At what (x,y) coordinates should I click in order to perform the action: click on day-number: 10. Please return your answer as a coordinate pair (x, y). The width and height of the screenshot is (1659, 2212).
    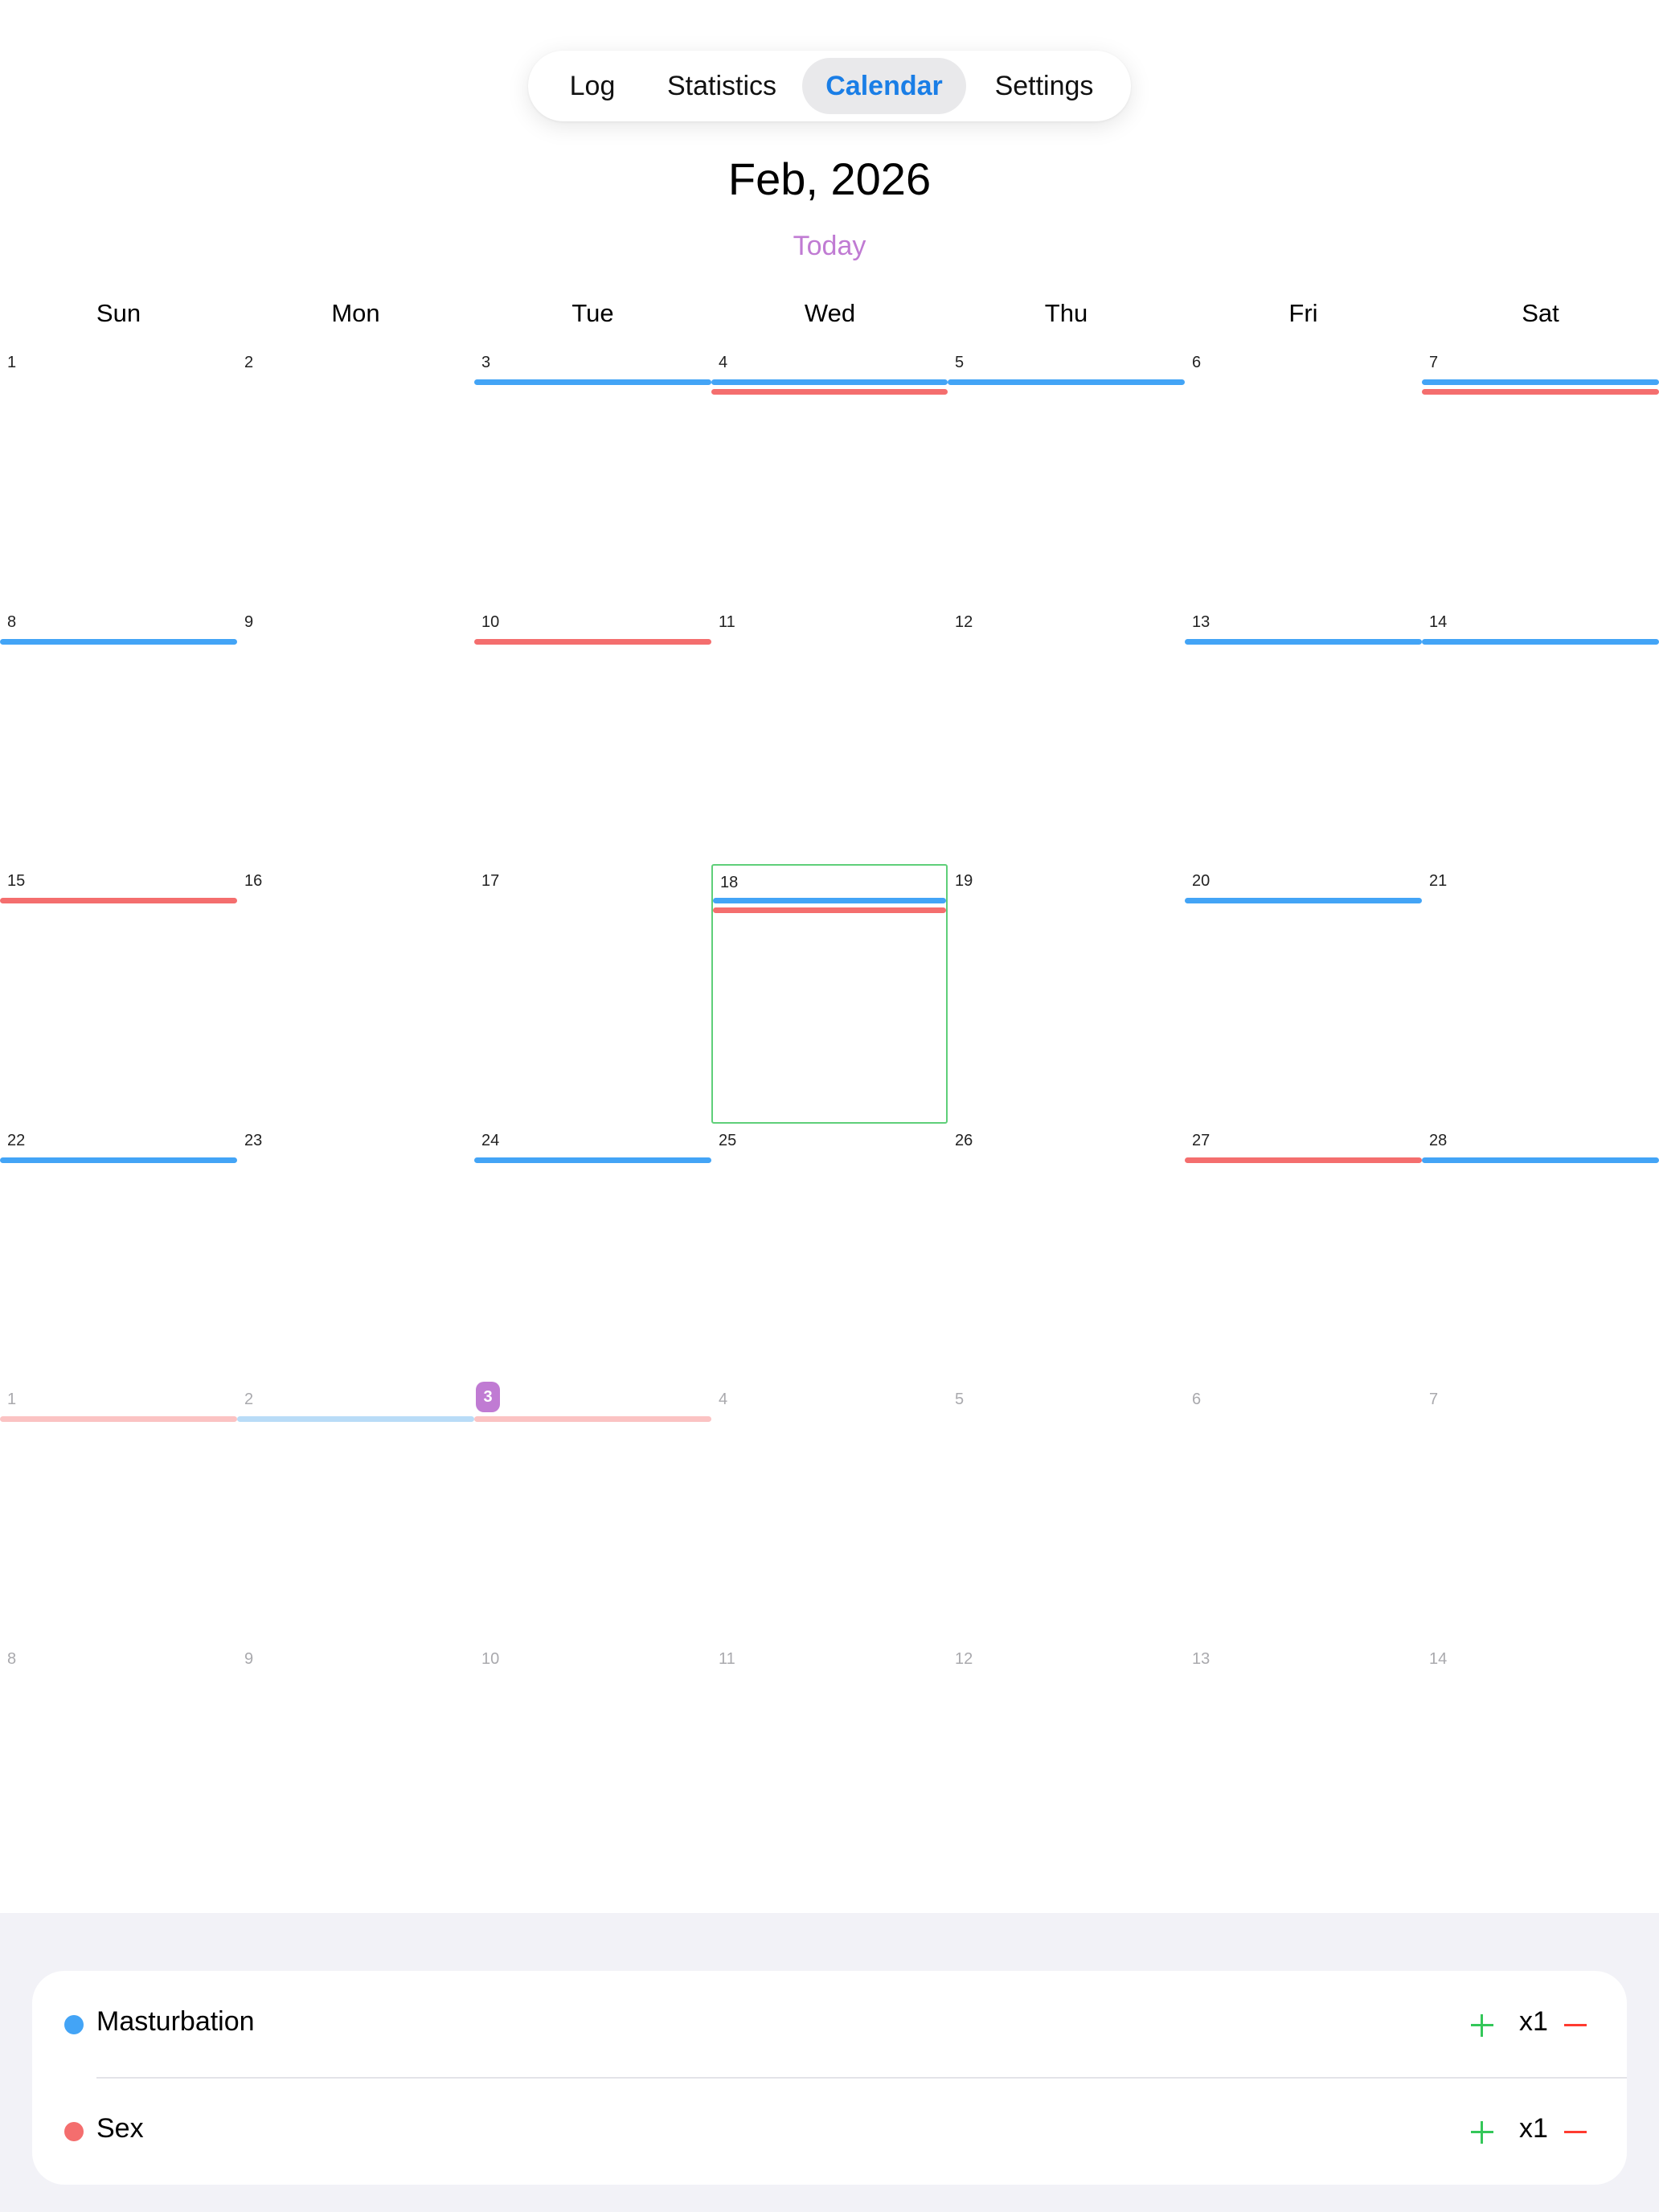
    Looking at the image, I should click on (490, 622).